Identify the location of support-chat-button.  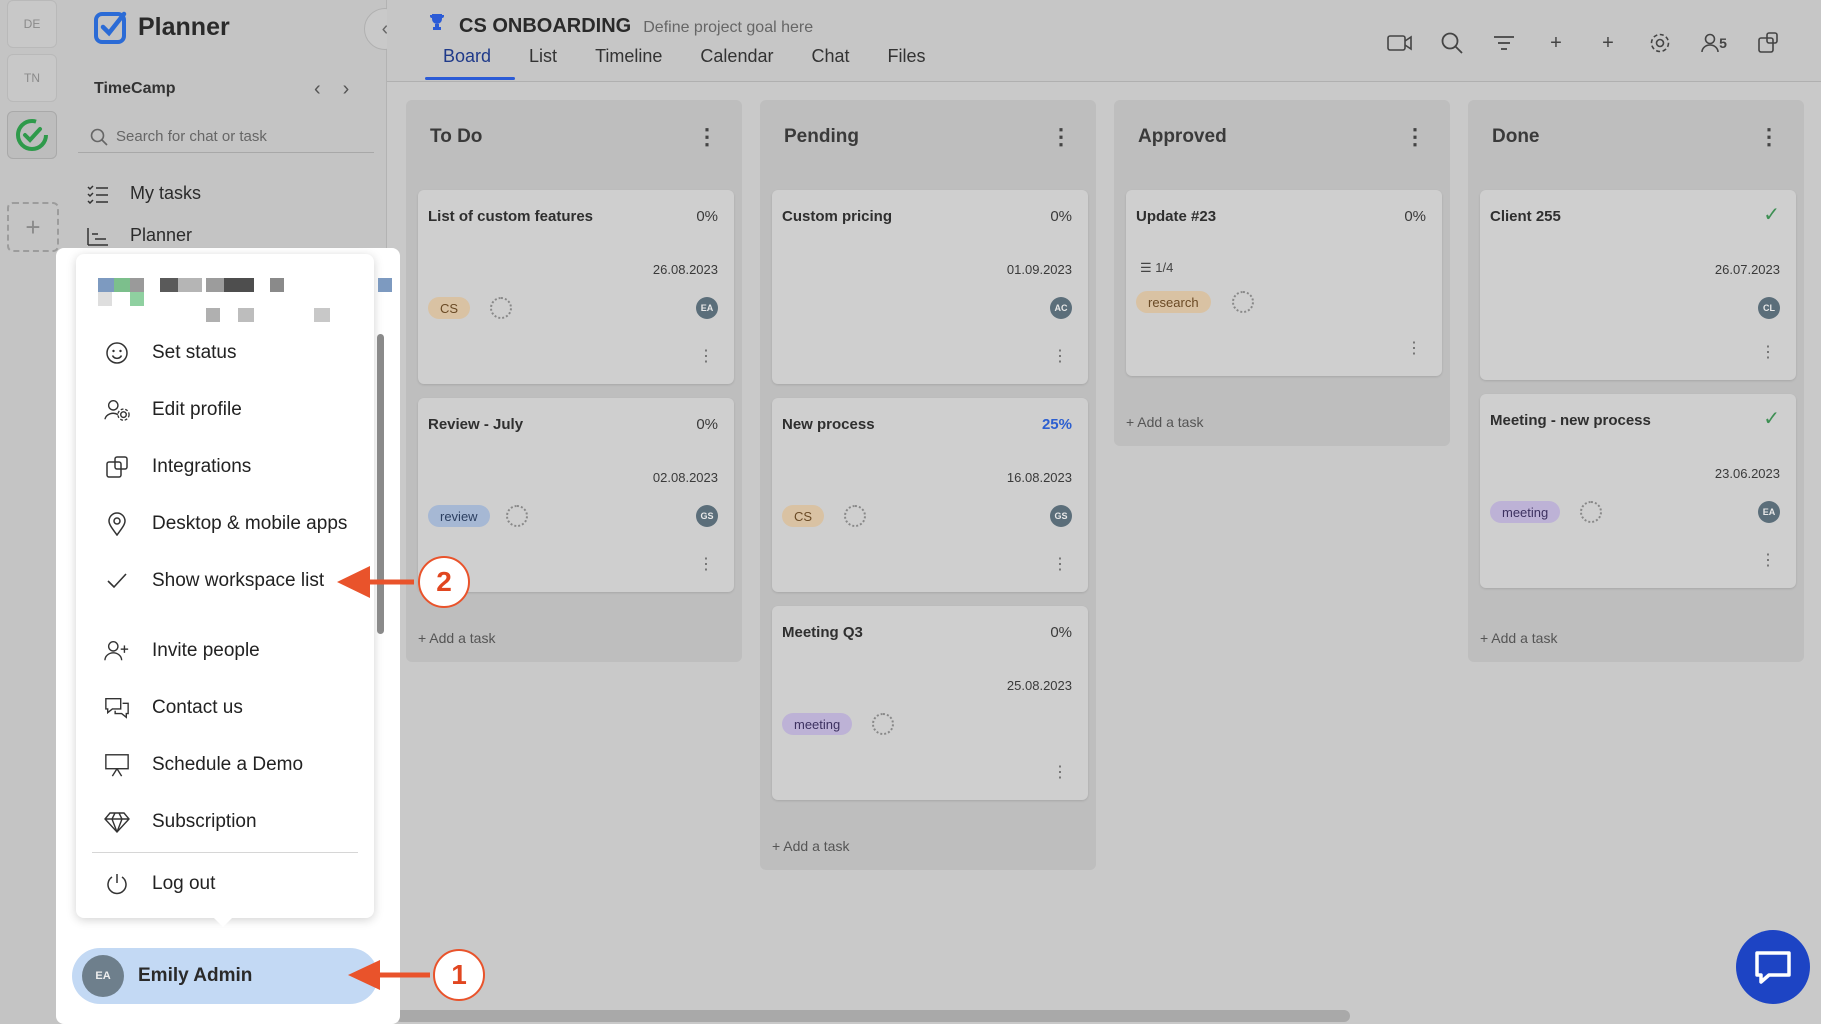
(1773, 967).